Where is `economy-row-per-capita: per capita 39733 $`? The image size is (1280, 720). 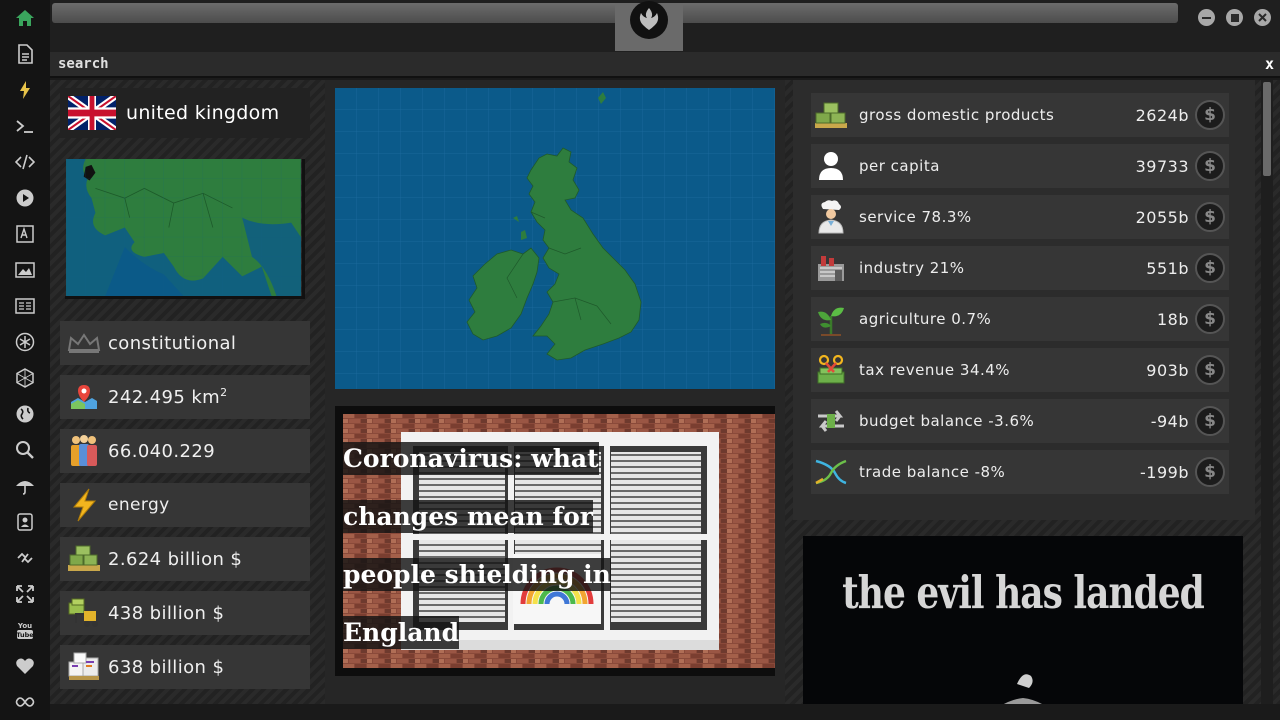
economy-row-per-capita: per capita 39733 $ is located at coordinates (1020, 166).